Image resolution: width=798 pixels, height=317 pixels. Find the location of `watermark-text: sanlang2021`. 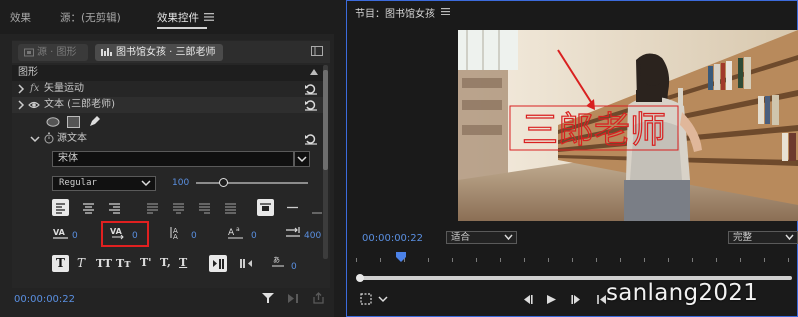

watermark-text: sanlang2021 is located at coordinates (682, 293).